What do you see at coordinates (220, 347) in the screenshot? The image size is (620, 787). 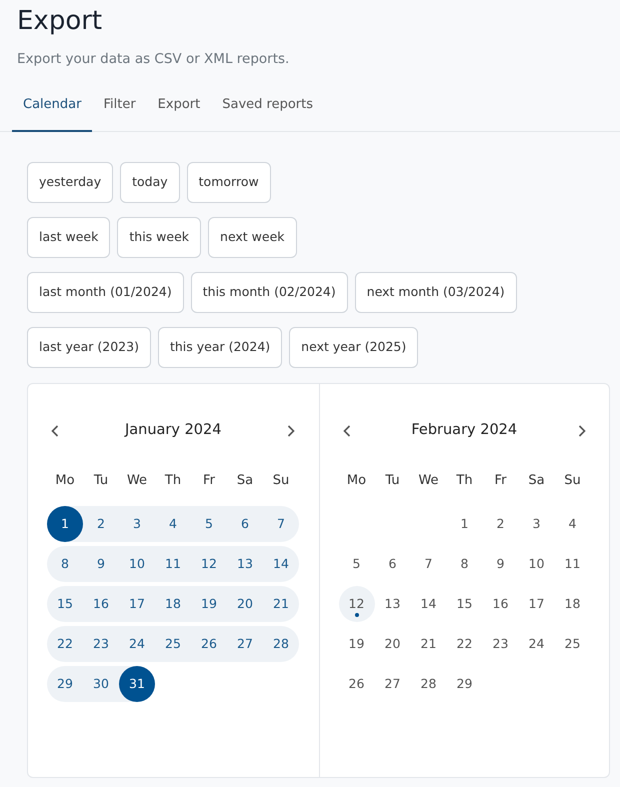 I see `date-preset-button: this year (2024)` at bounding box center [220, 347].